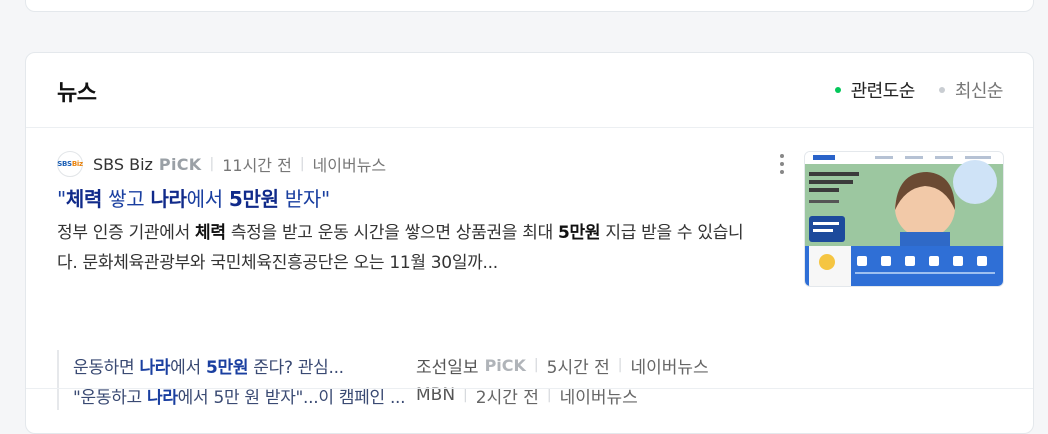 This screenshot has height=434, width=1048. I want to click on related-time: 5시간 전, so click(578, 367).